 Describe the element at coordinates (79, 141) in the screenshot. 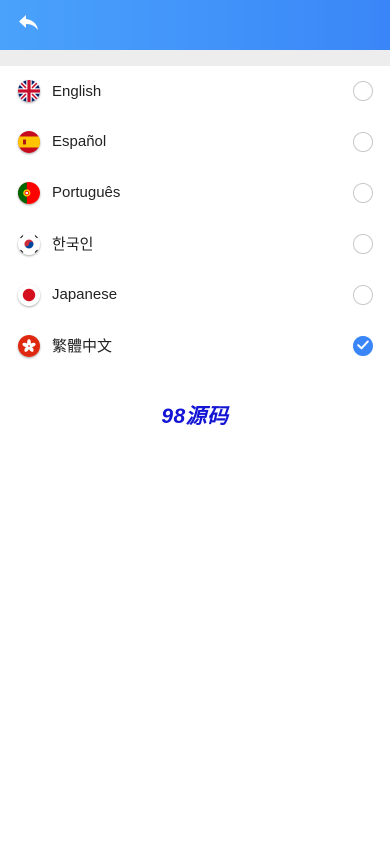

I see `language-label: Español` at that location.